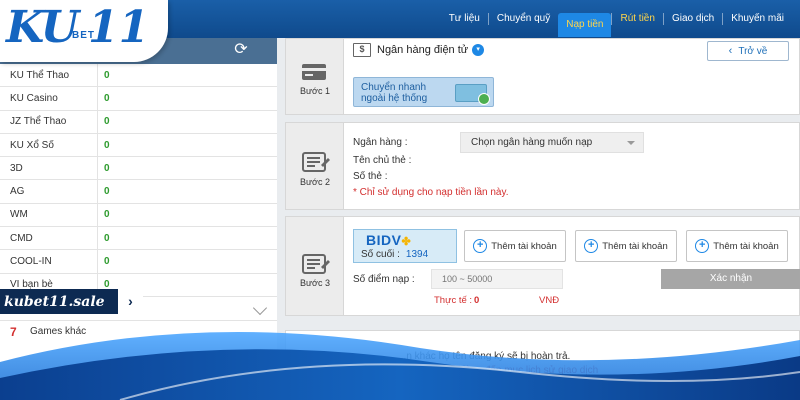  I want to click on bidv-last-digits: Số cuối : 1394, so click(394, 254).